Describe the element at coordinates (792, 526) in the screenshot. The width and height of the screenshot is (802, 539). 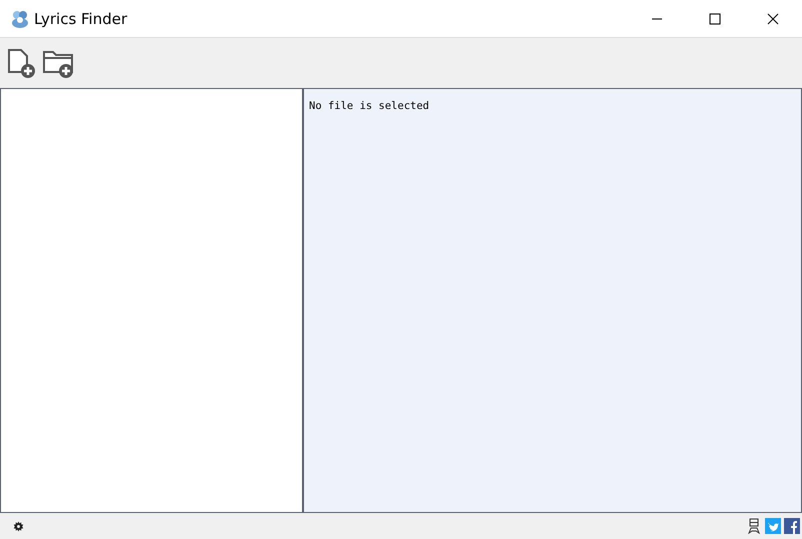
I see `facebook-icon` at that location.